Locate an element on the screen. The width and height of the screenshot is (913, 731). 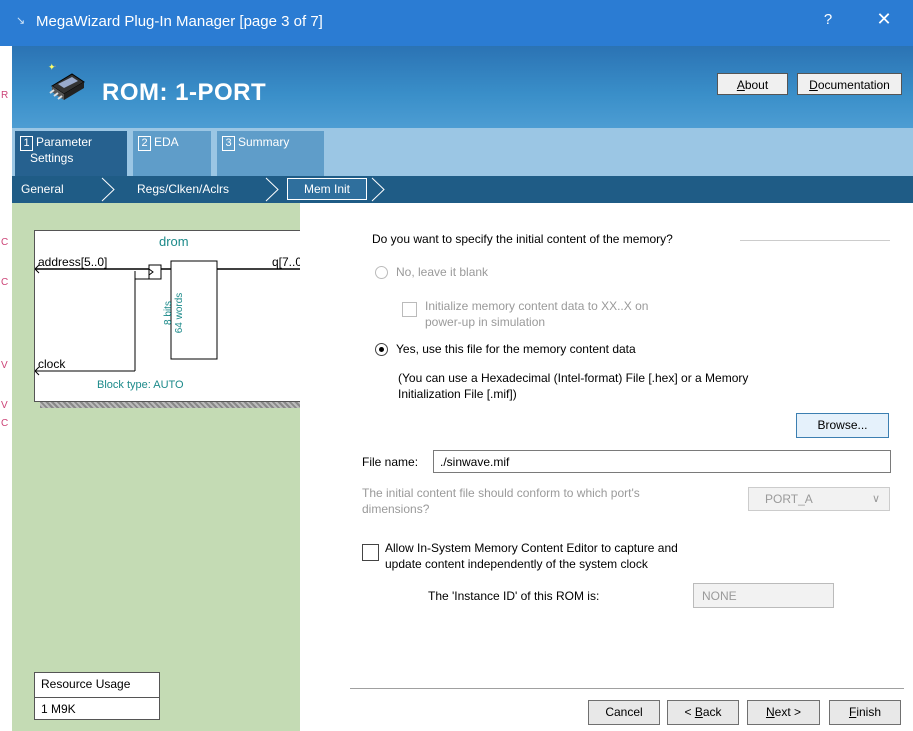
file-type-hint: Initialization File [.mif]) is located at coordinates (457, 394).